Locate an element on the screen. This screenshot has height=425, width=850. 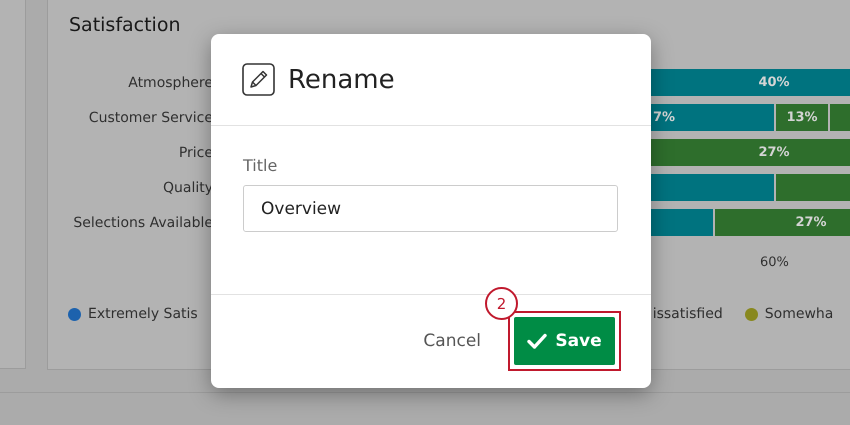
save-button: Save is located at coordinates (564, 341).